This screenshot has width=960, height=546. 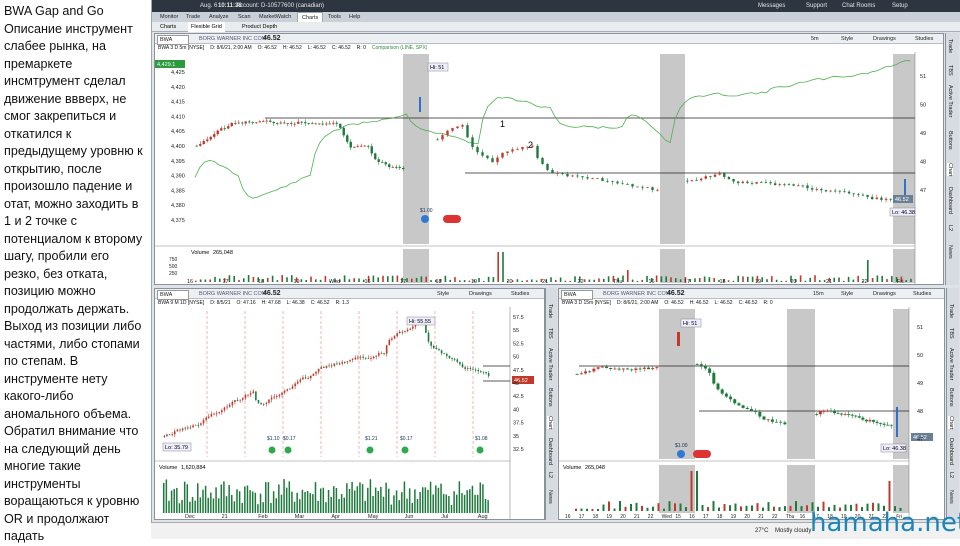 I want to click on time-axis-tick: 17, so click(x=582, y=516).